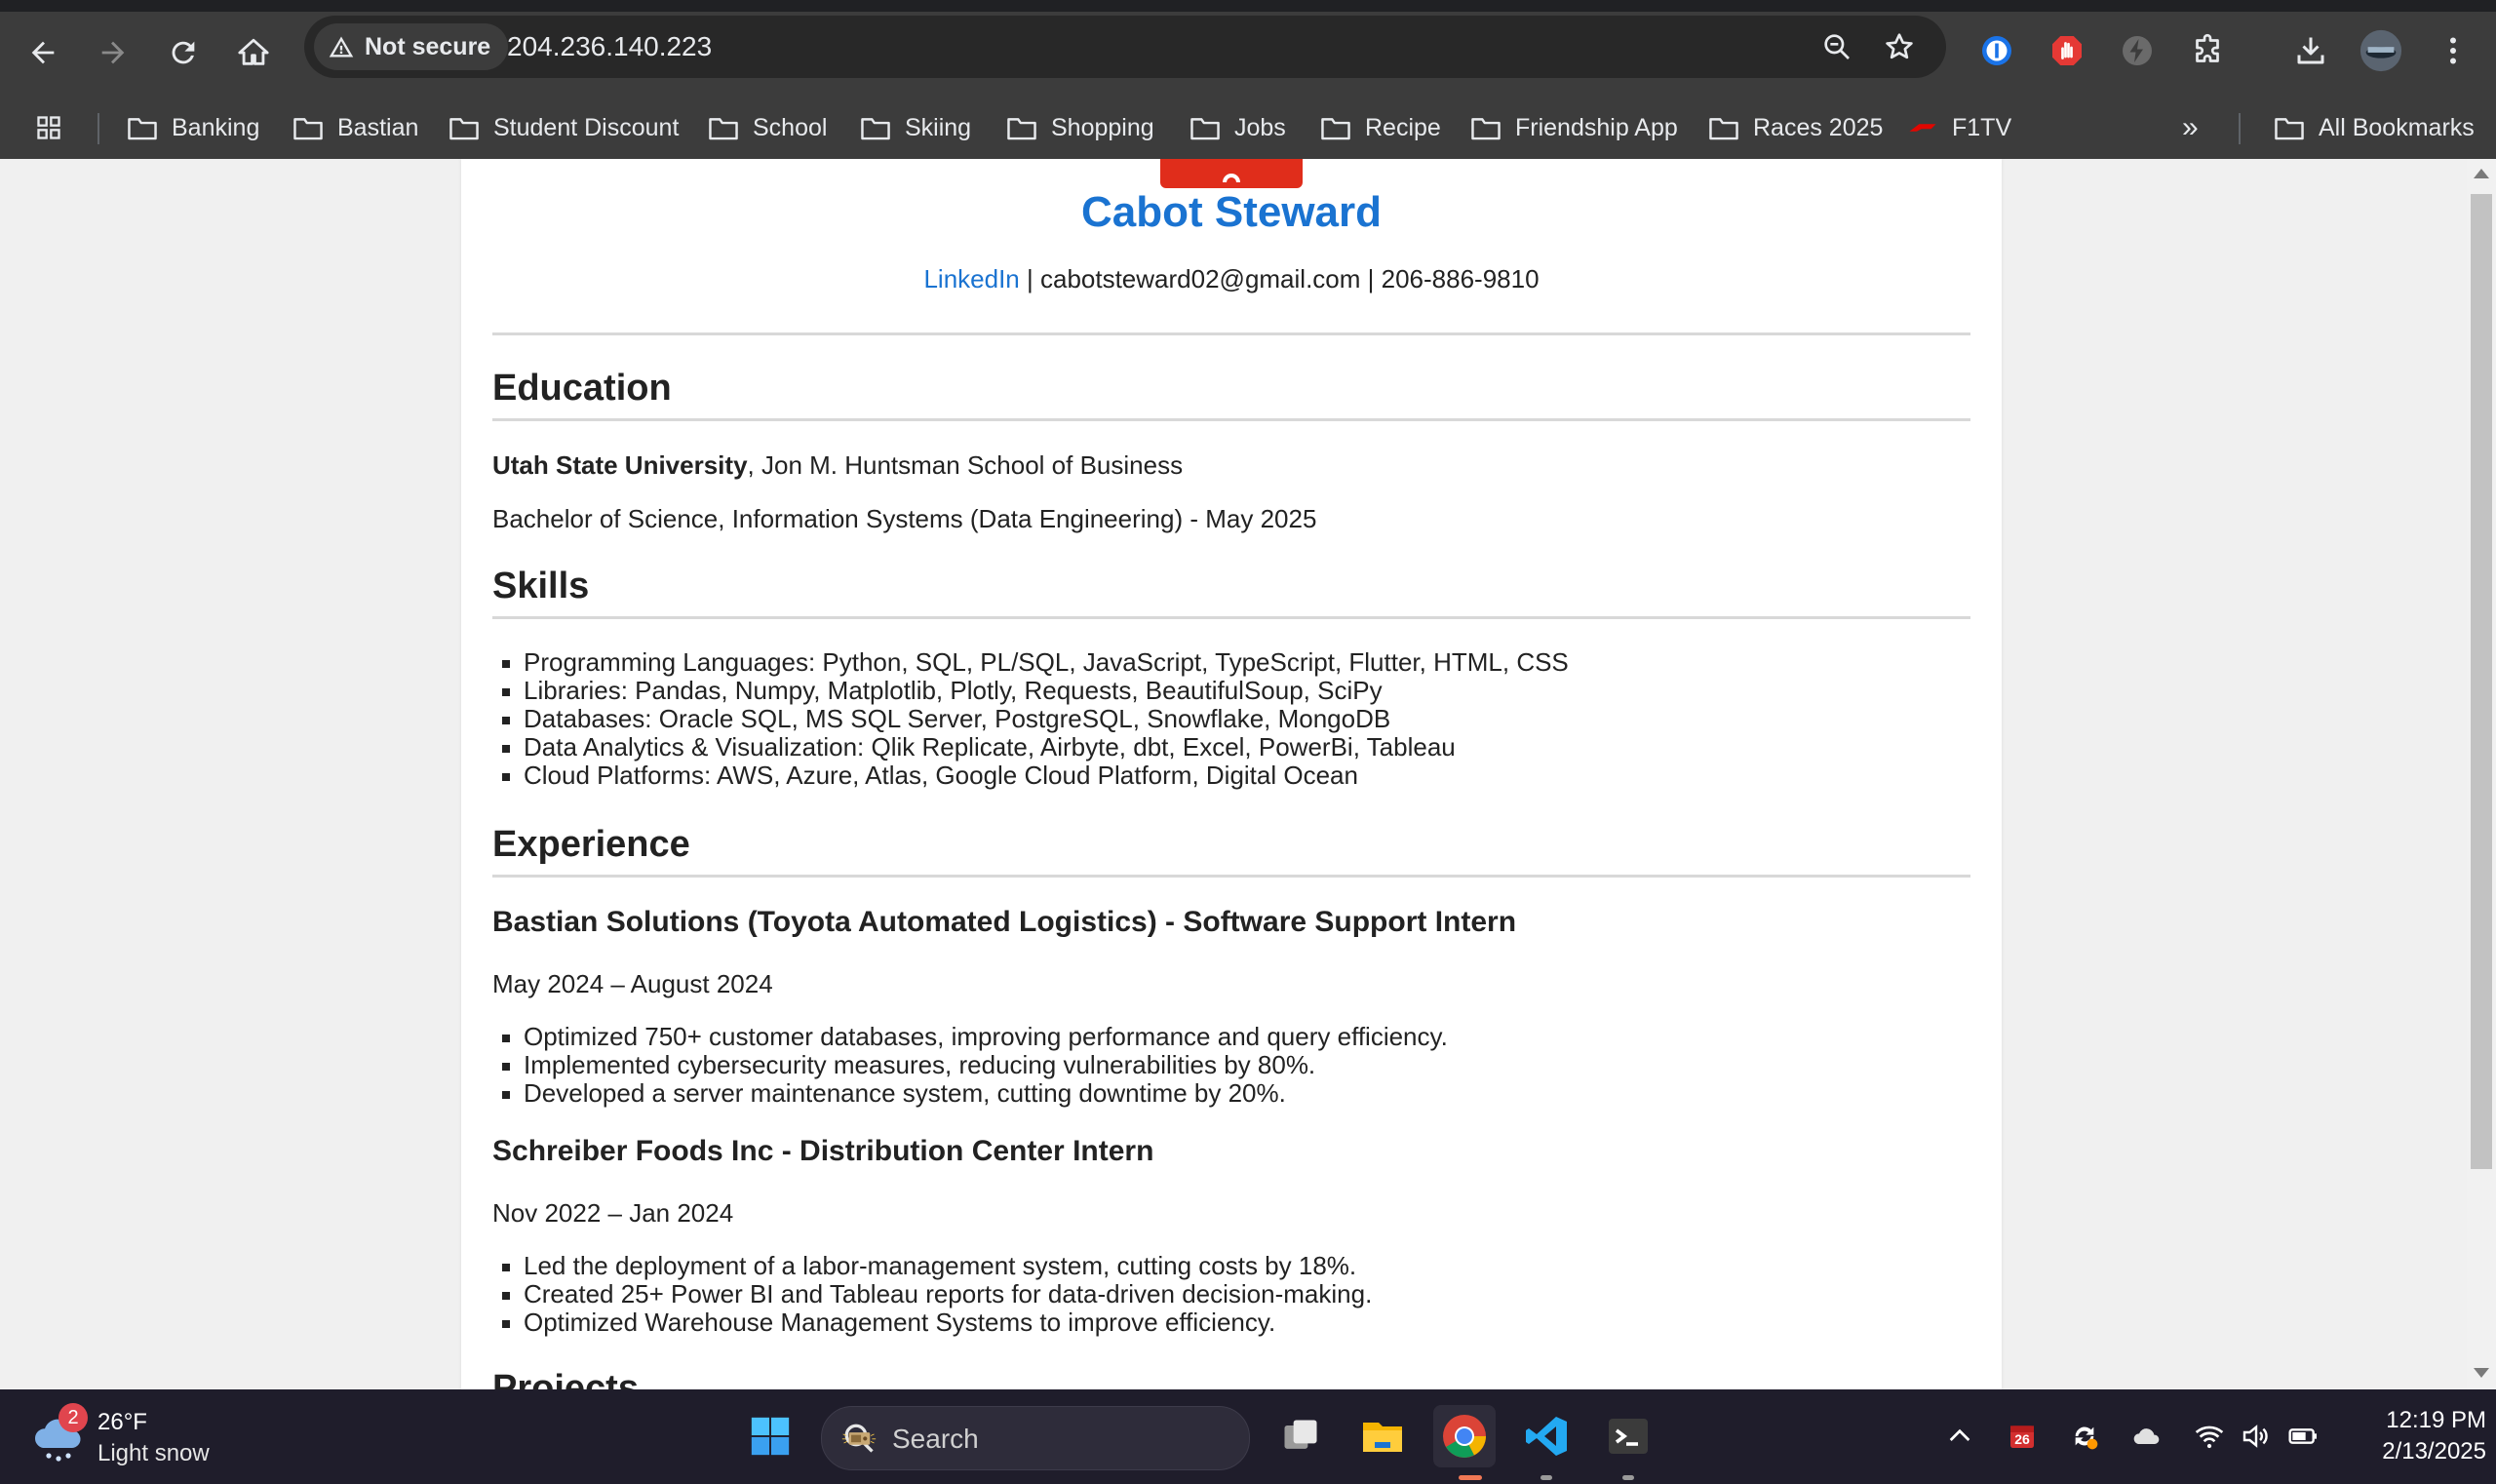 The image size is (2496, 1484). Describe the element at coordinates (2137, 50) in the screenshot. I see `extension-bolt` at that location.